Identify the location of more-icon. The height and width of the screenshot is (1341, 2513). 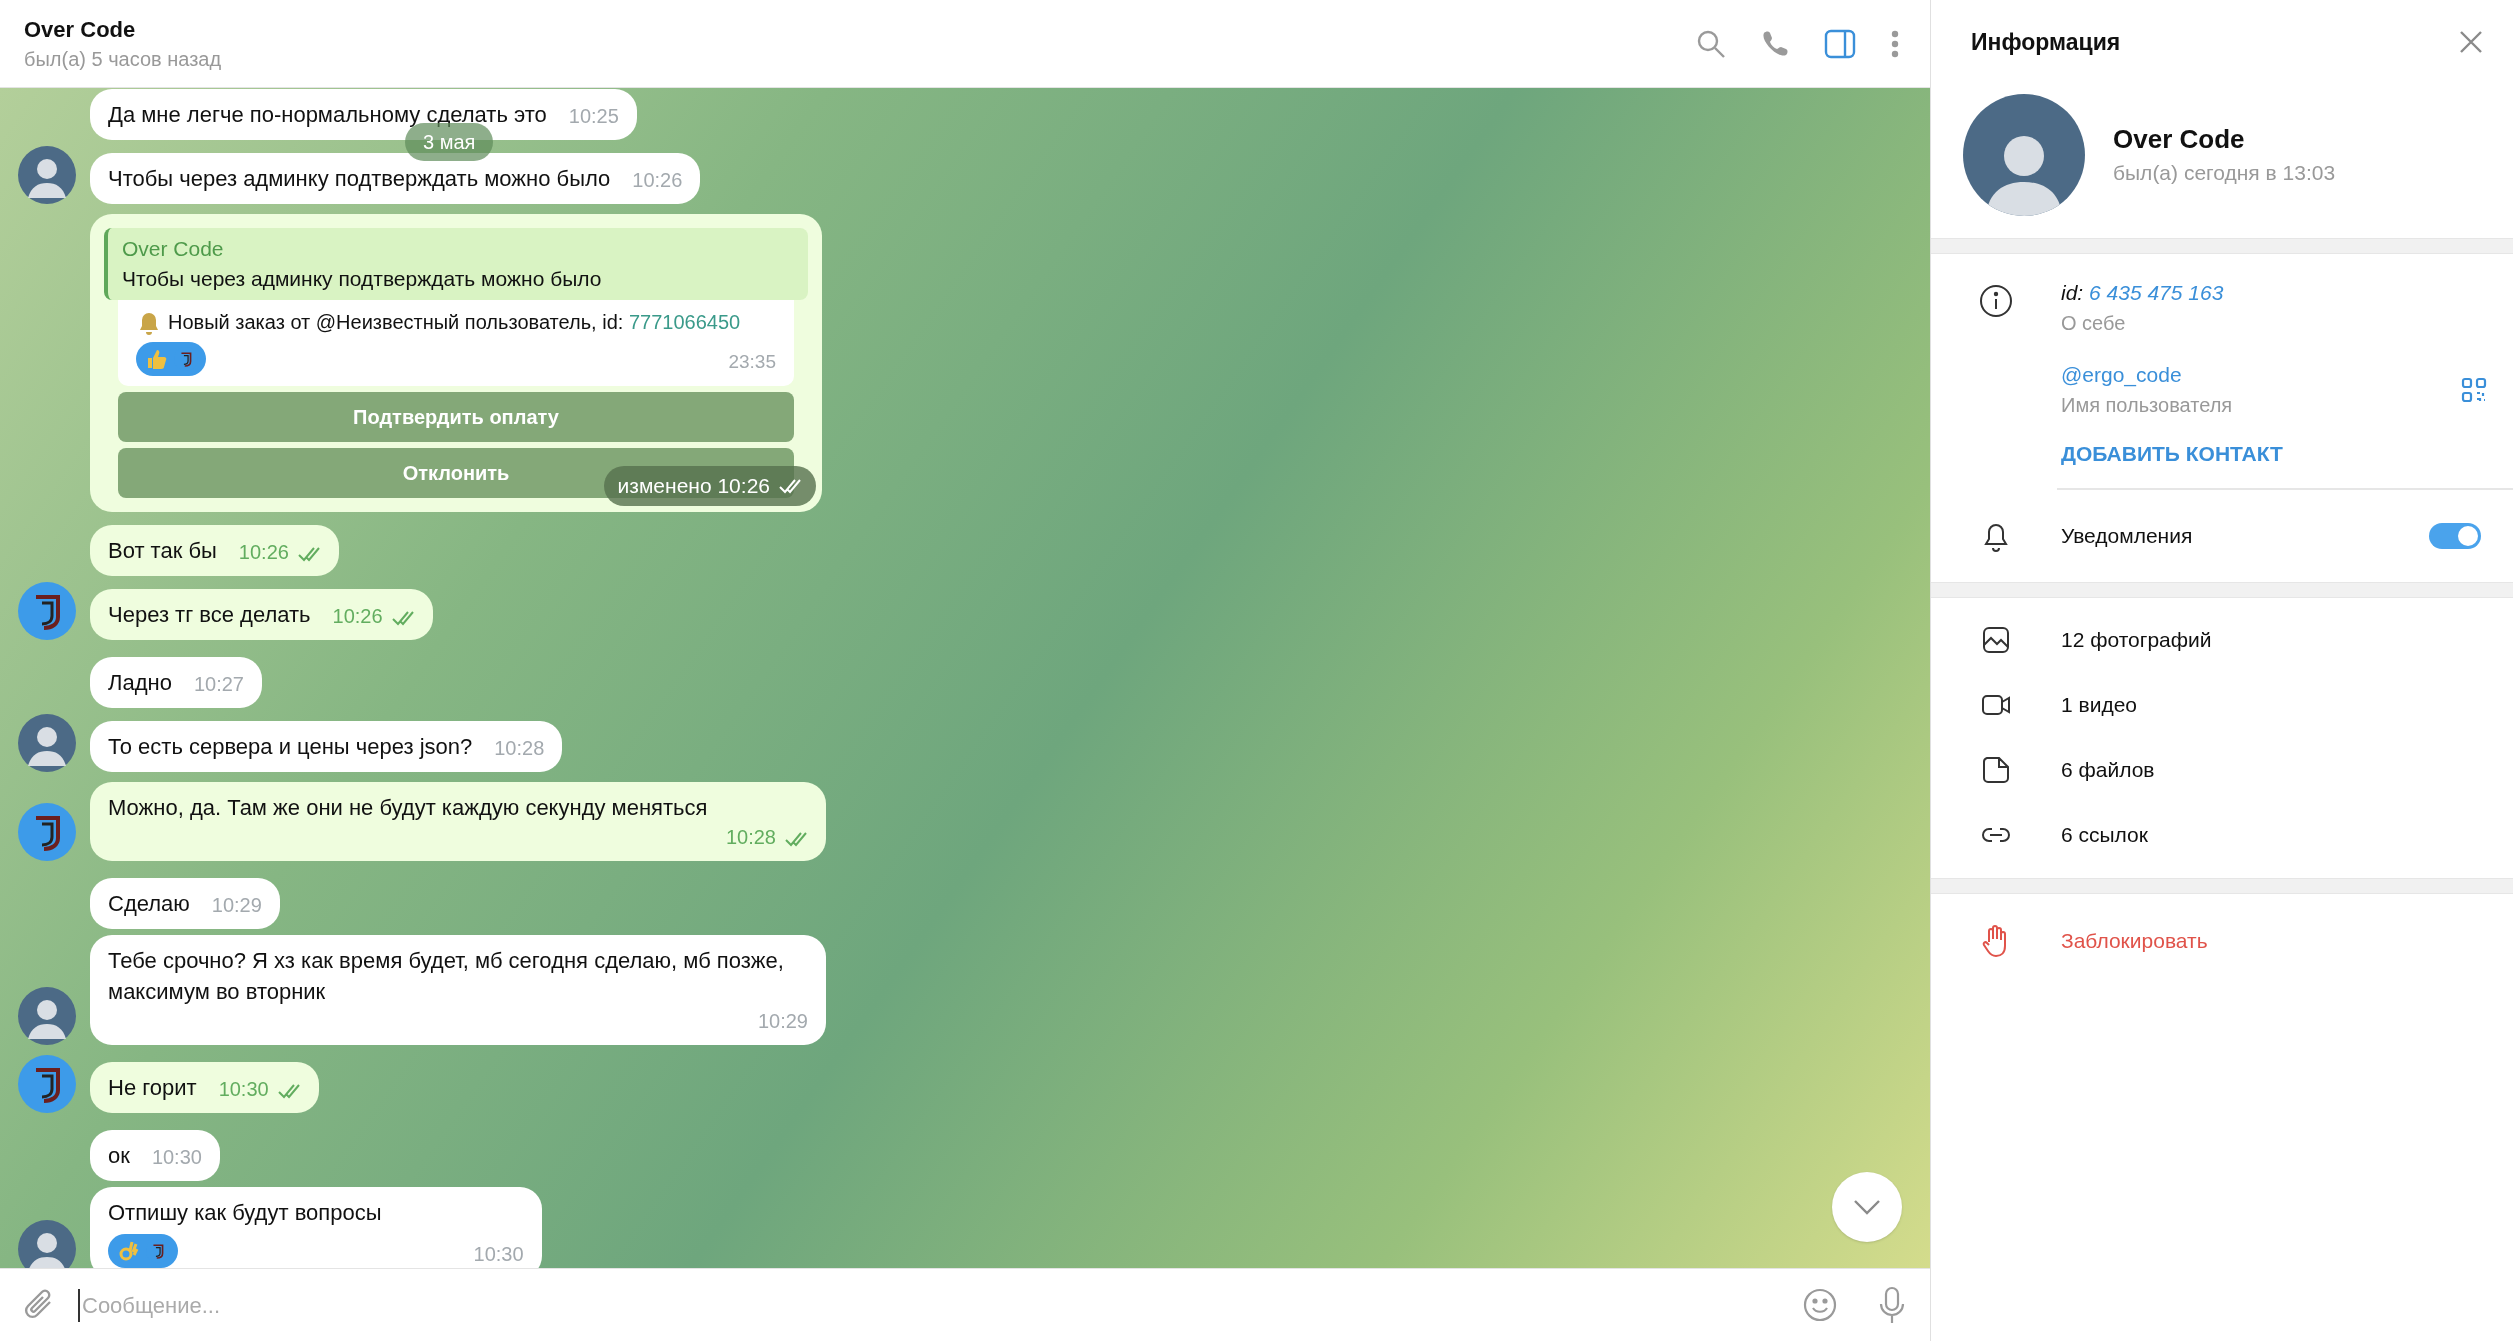
(1895, 43).